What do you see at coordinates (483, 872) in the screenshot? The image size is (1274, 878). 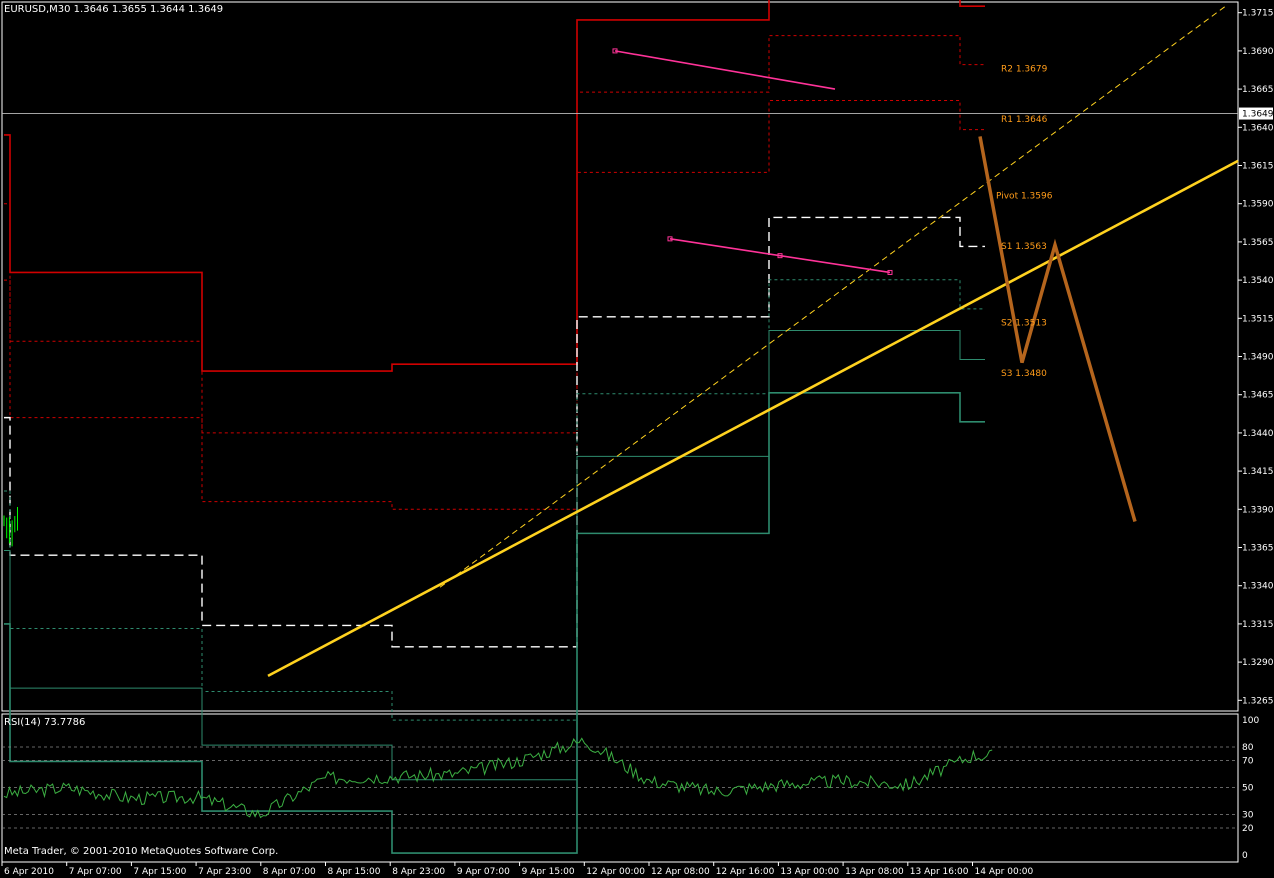 I see `time-tick-label: 9 Apr 07:00` at bounding box center [483, 872].